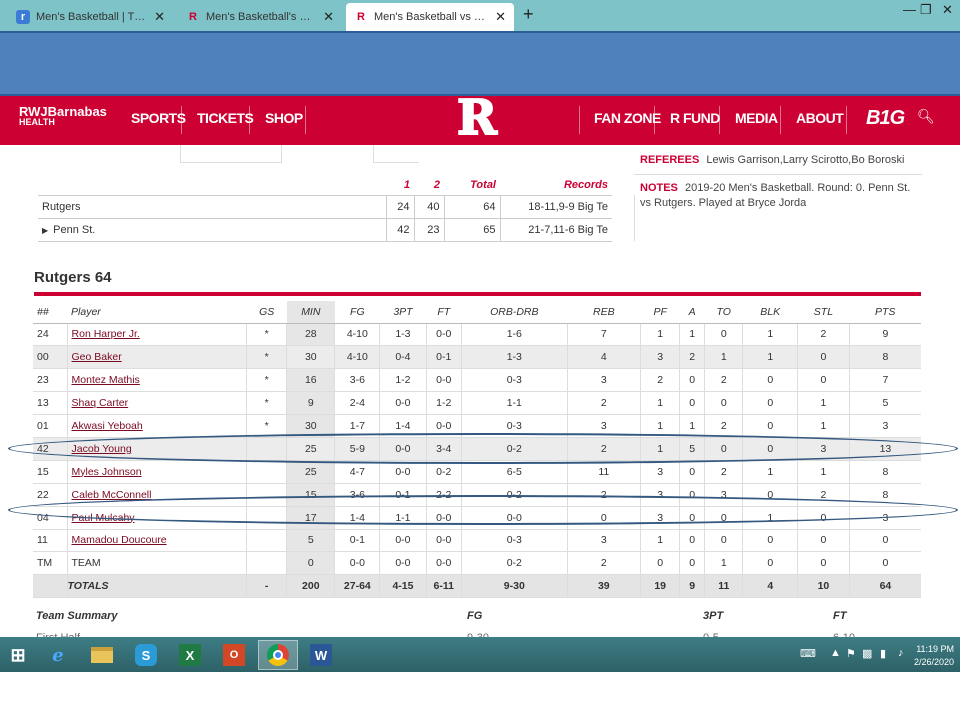 This screenshot has width=960, height=720. I want to click on sponsor-logo: RWJBarnabas HEALTH, so click(63, 116).